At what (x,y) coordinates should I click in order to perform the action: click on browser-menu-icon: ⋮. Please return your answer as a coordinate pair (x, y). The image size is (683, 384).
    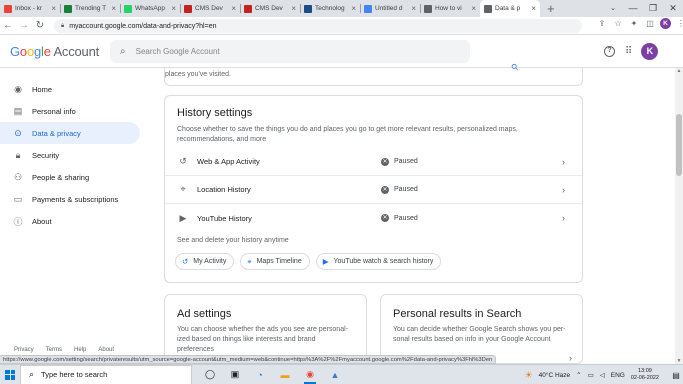
    Looking at the image, I should click on (679, 23).